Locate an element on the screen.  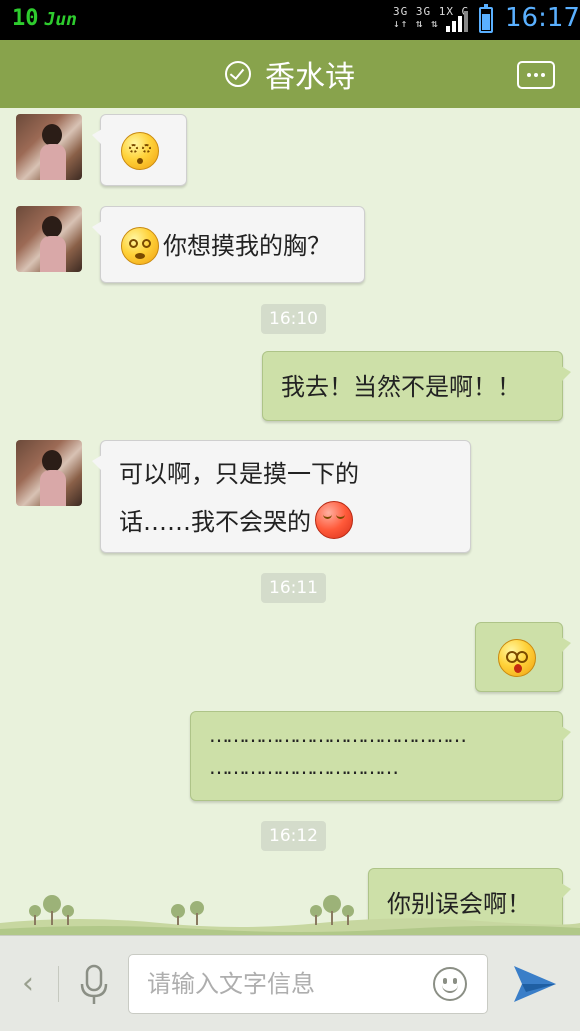
timestamp: 16:11 is located at coordinates (293, 588).